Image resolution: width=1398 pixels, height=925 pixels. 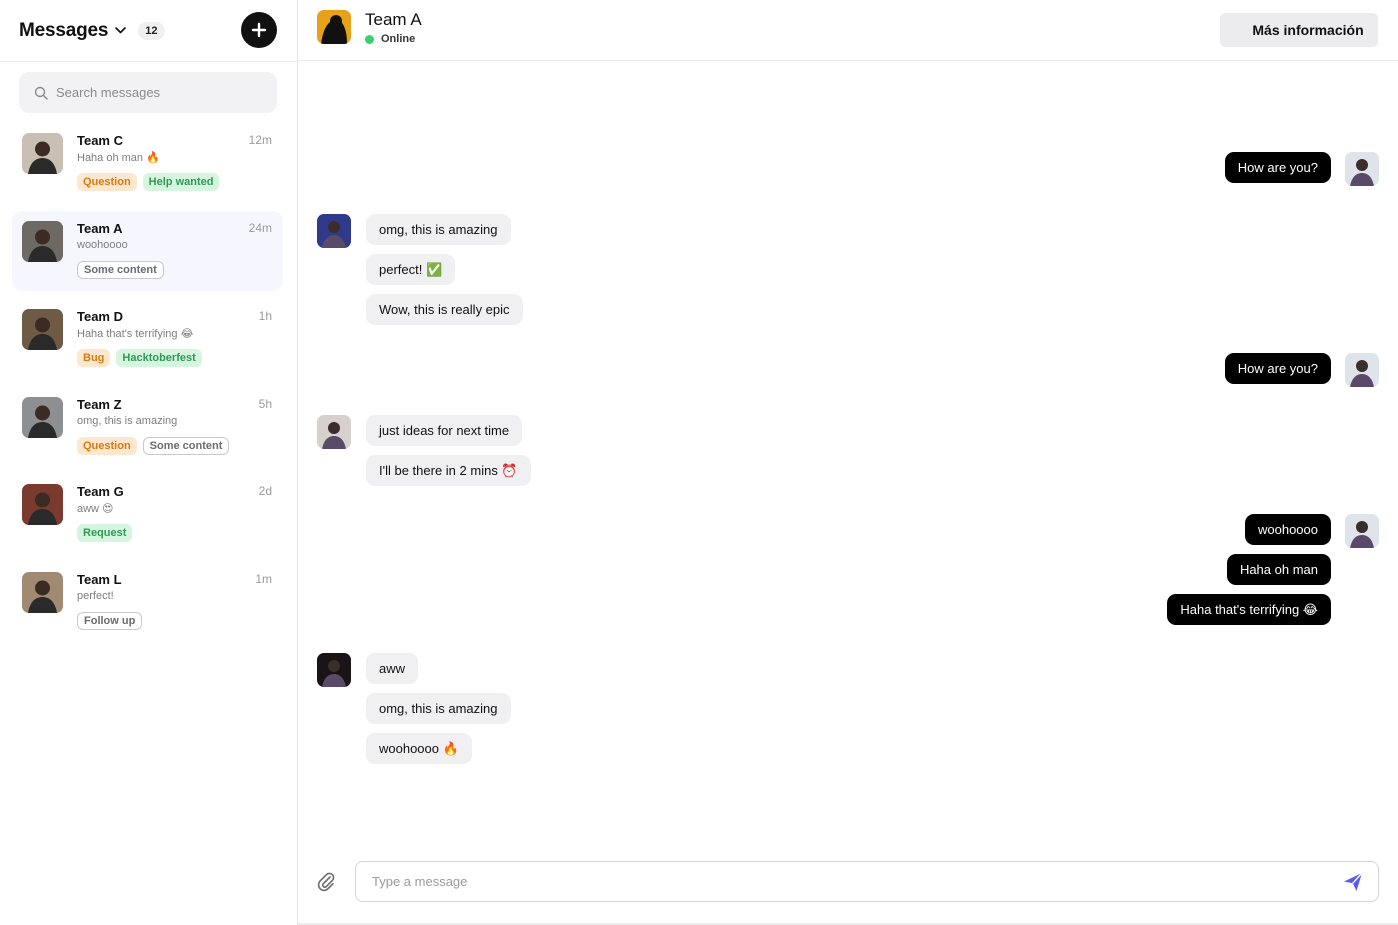 I want to click on conversation-item: Team A 24m woohoooo Some content, so click(x=147, y=251).